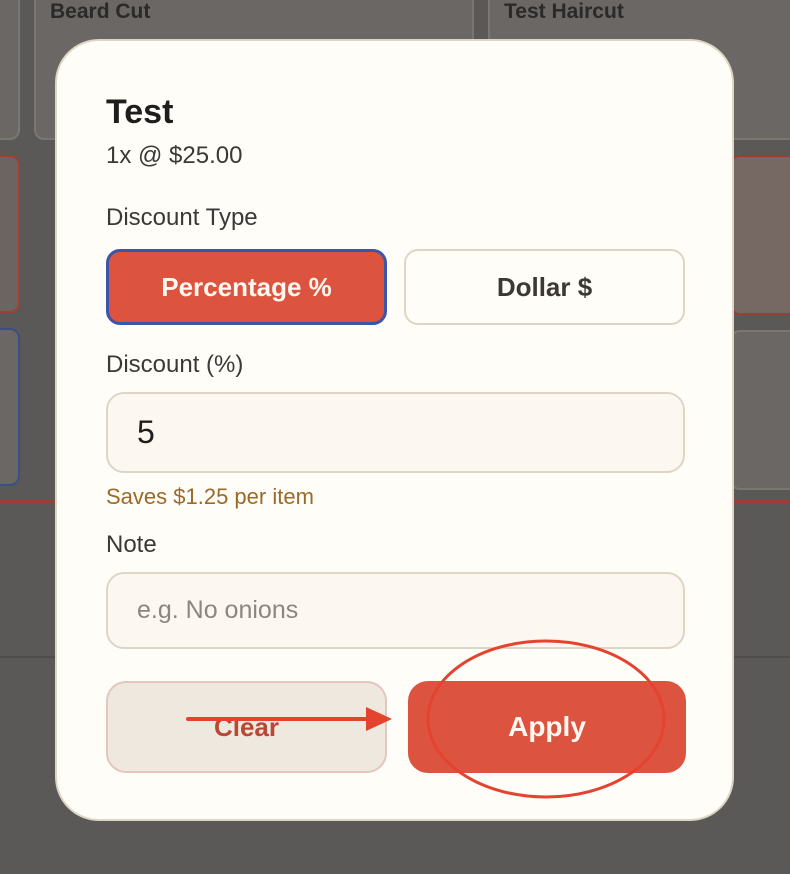 The width and height of the screenshot is (790, 874). I want to click on discount-input: 5, so click(395, 432).